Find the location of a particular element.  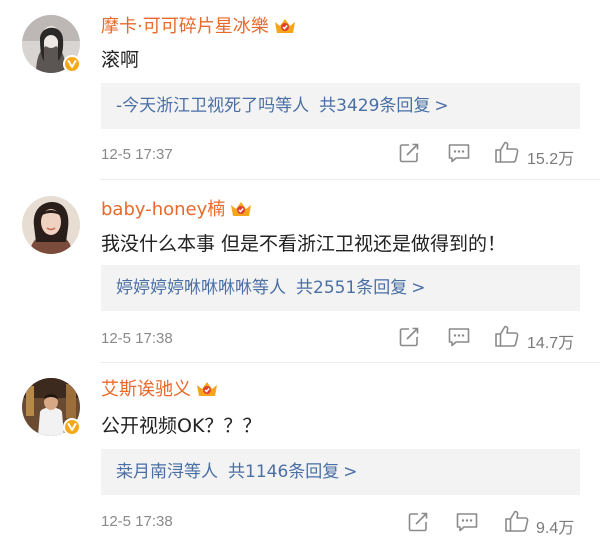

username: 艾斯诶驰义 is located at coordinates (160, 389).